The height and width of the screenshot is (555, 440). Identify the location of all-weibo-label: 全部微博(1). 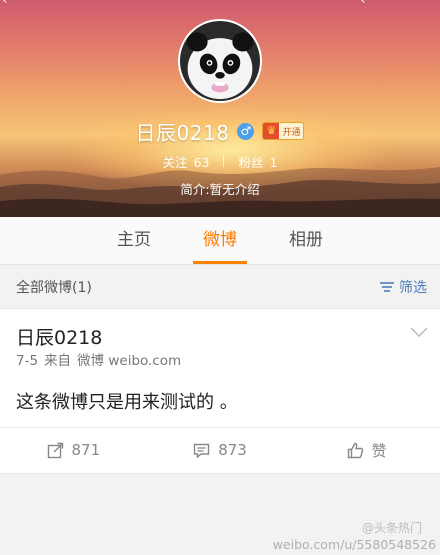
(54, 287).